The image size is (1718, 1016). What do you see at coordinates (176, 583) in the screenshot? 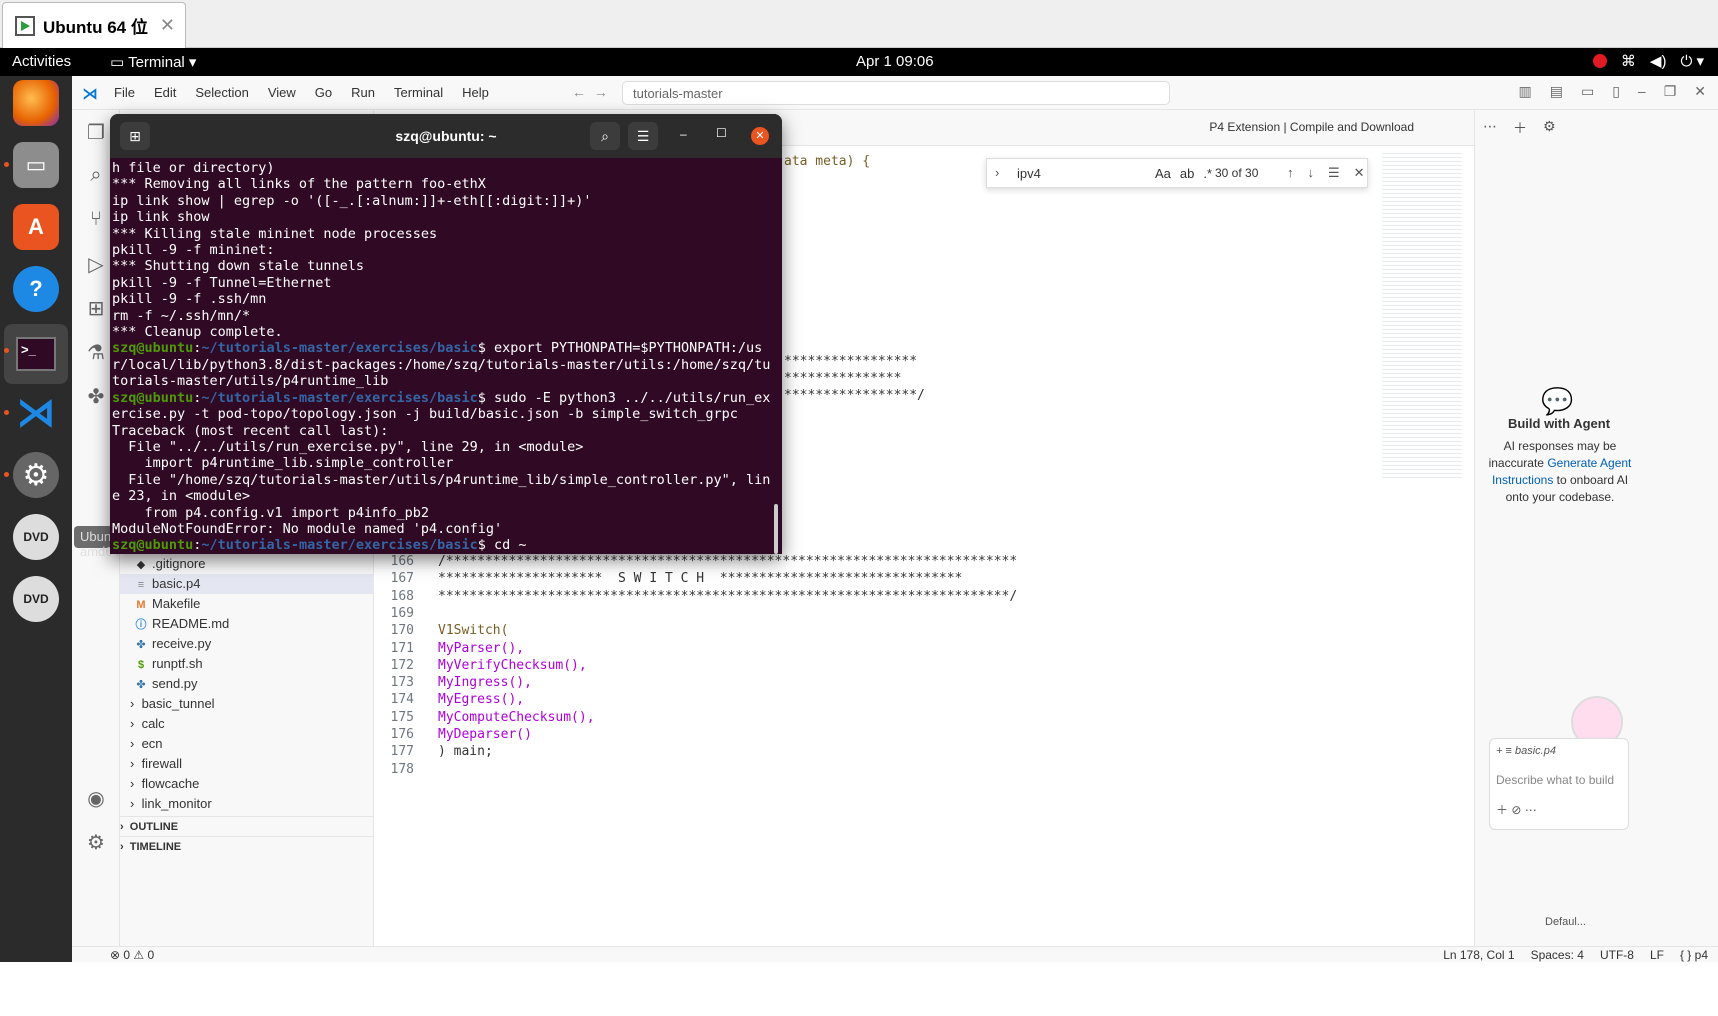
I see `file-label: basic.p4` at bounding box center [176, 583].